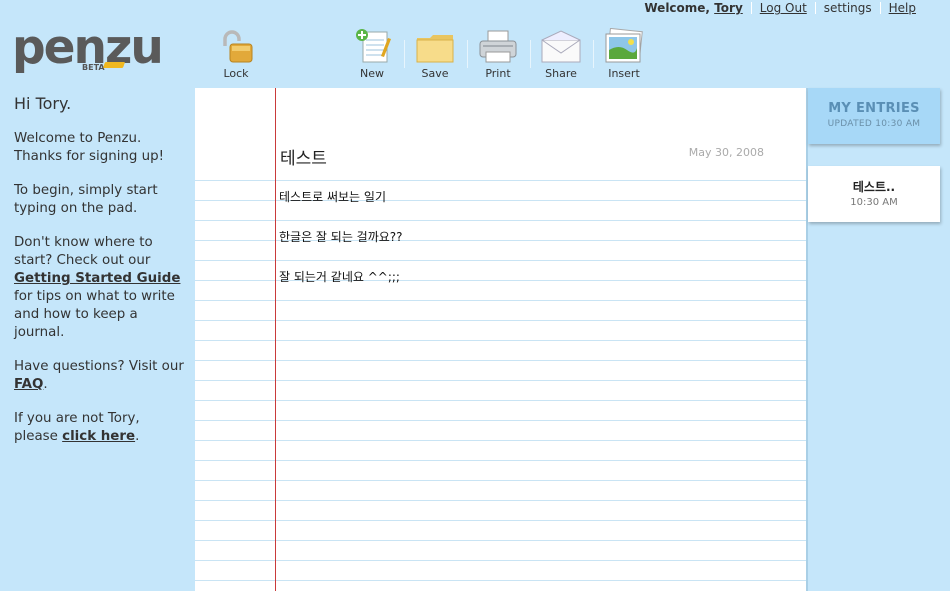 The image size is (950, 591). I want to click on lock-button: Lock, so click(236, 54).